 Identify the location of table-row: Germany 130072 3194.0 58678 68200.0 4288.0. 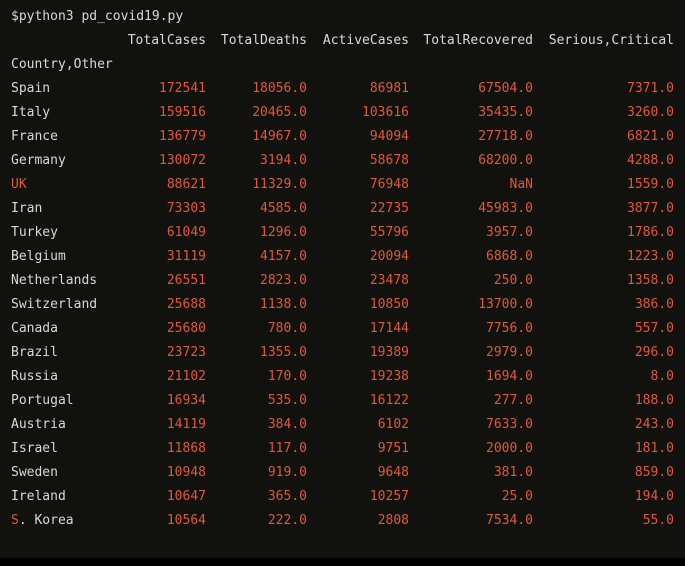
(342, 161).